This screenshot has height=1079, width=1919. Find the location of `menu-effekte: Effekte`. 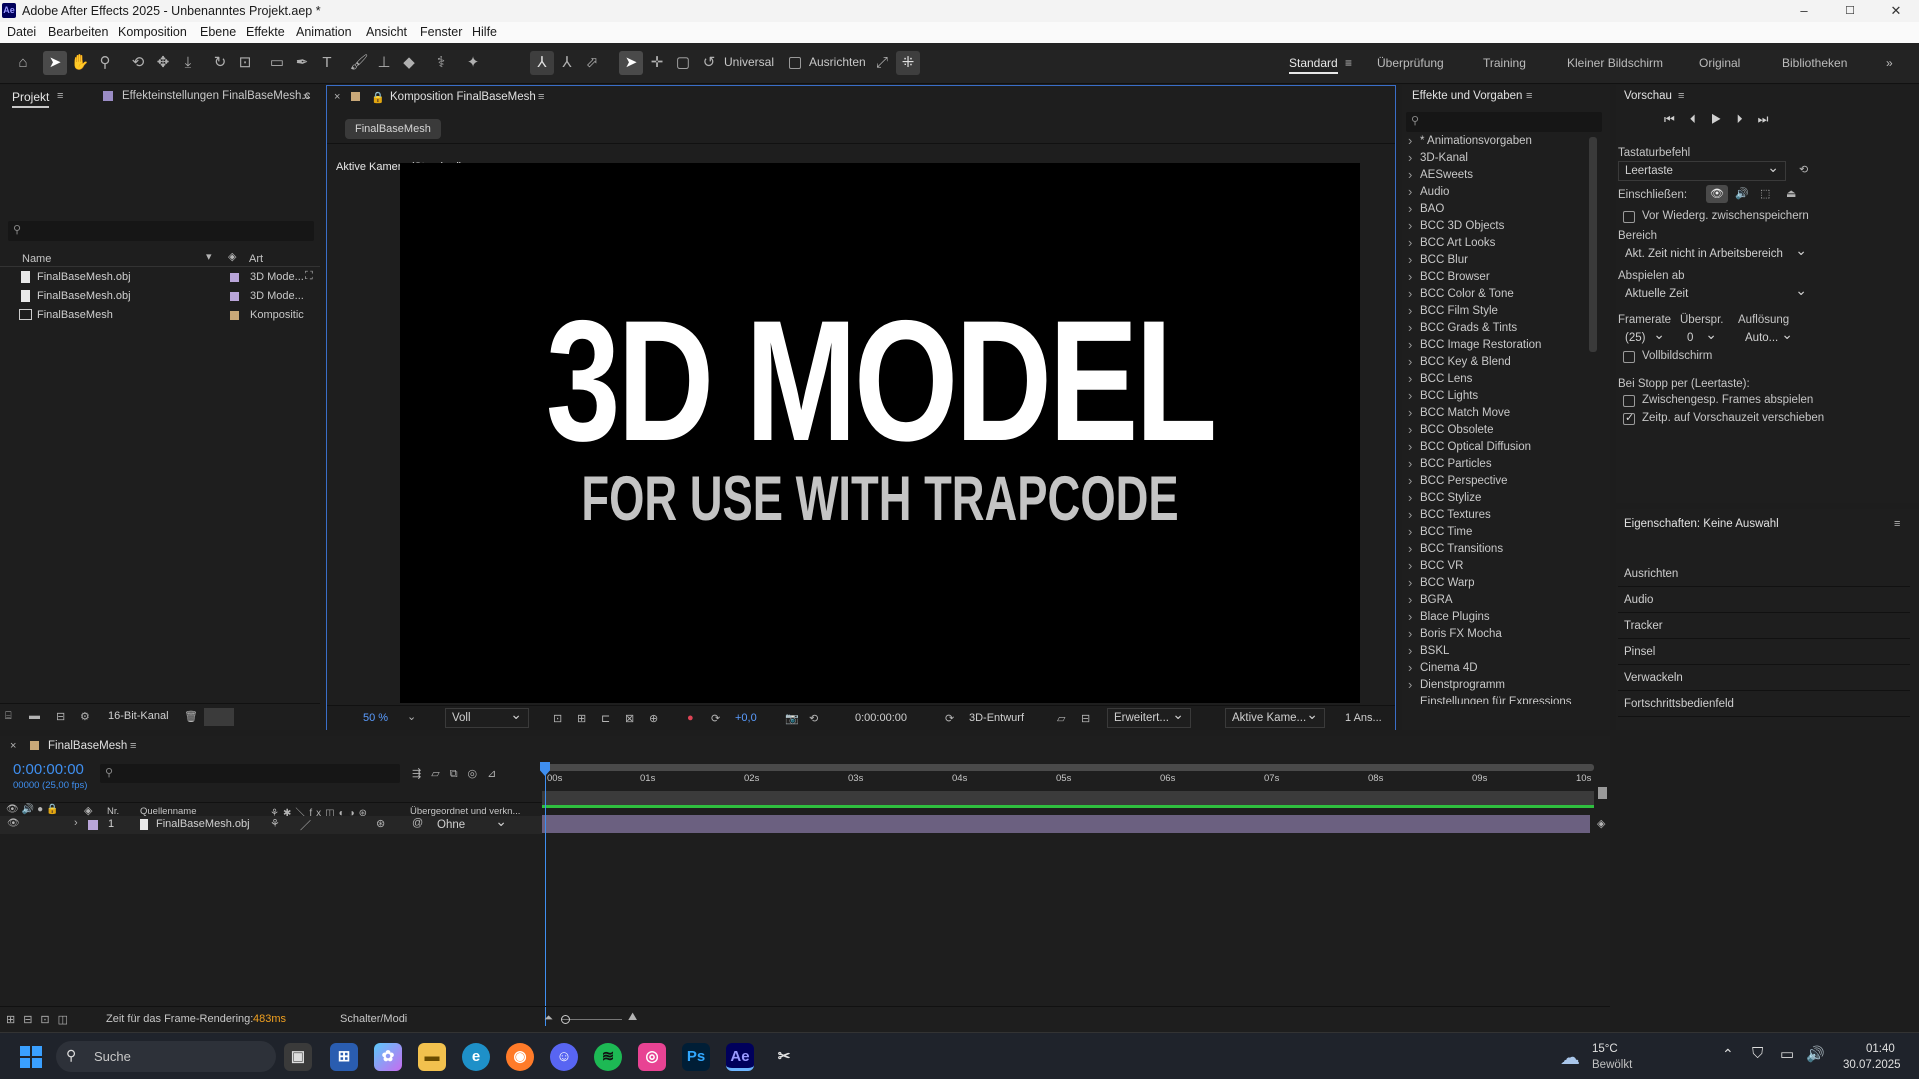

menu-effekte: Effekte is located at coordinates (265, 32).